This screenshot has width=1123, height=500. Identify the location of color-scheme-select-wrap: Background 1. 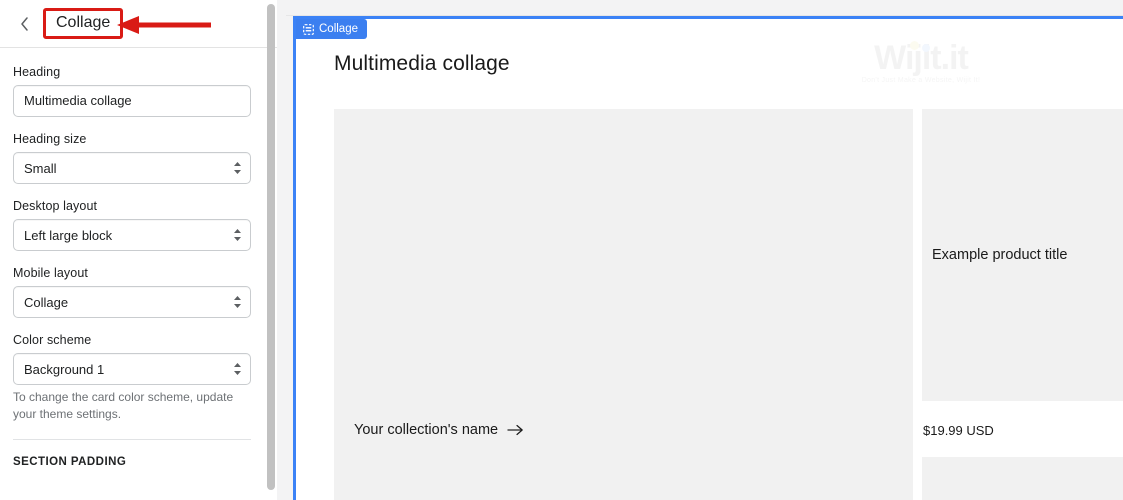
(132, 369).